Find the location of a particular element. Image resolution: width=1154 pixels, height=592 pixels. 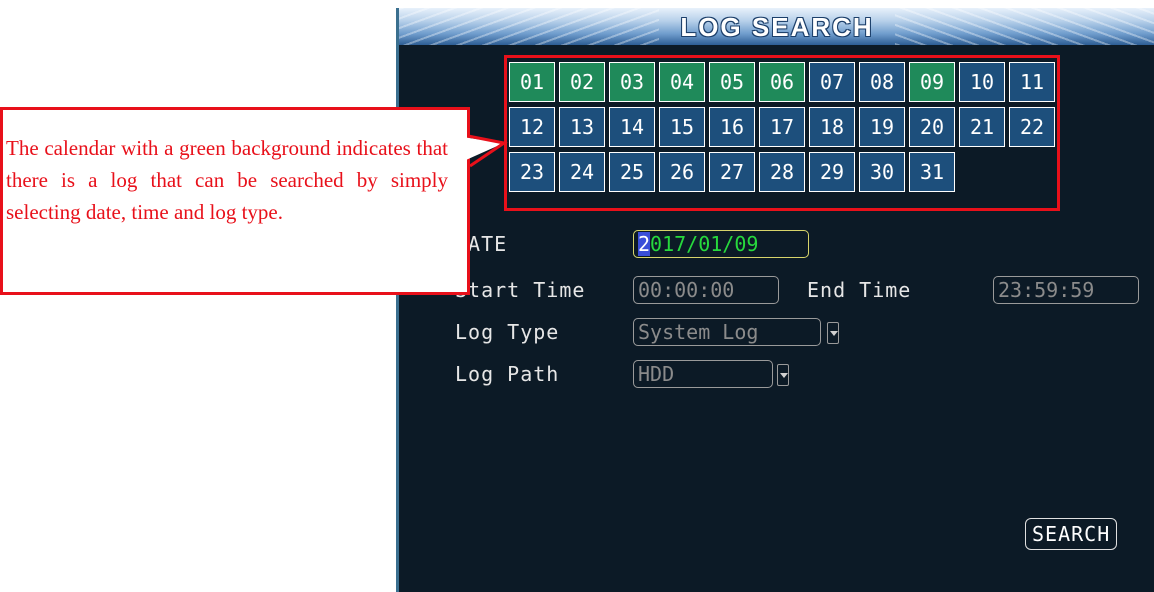

log-path-dropdown-icon is located at coordinates (783, 375).